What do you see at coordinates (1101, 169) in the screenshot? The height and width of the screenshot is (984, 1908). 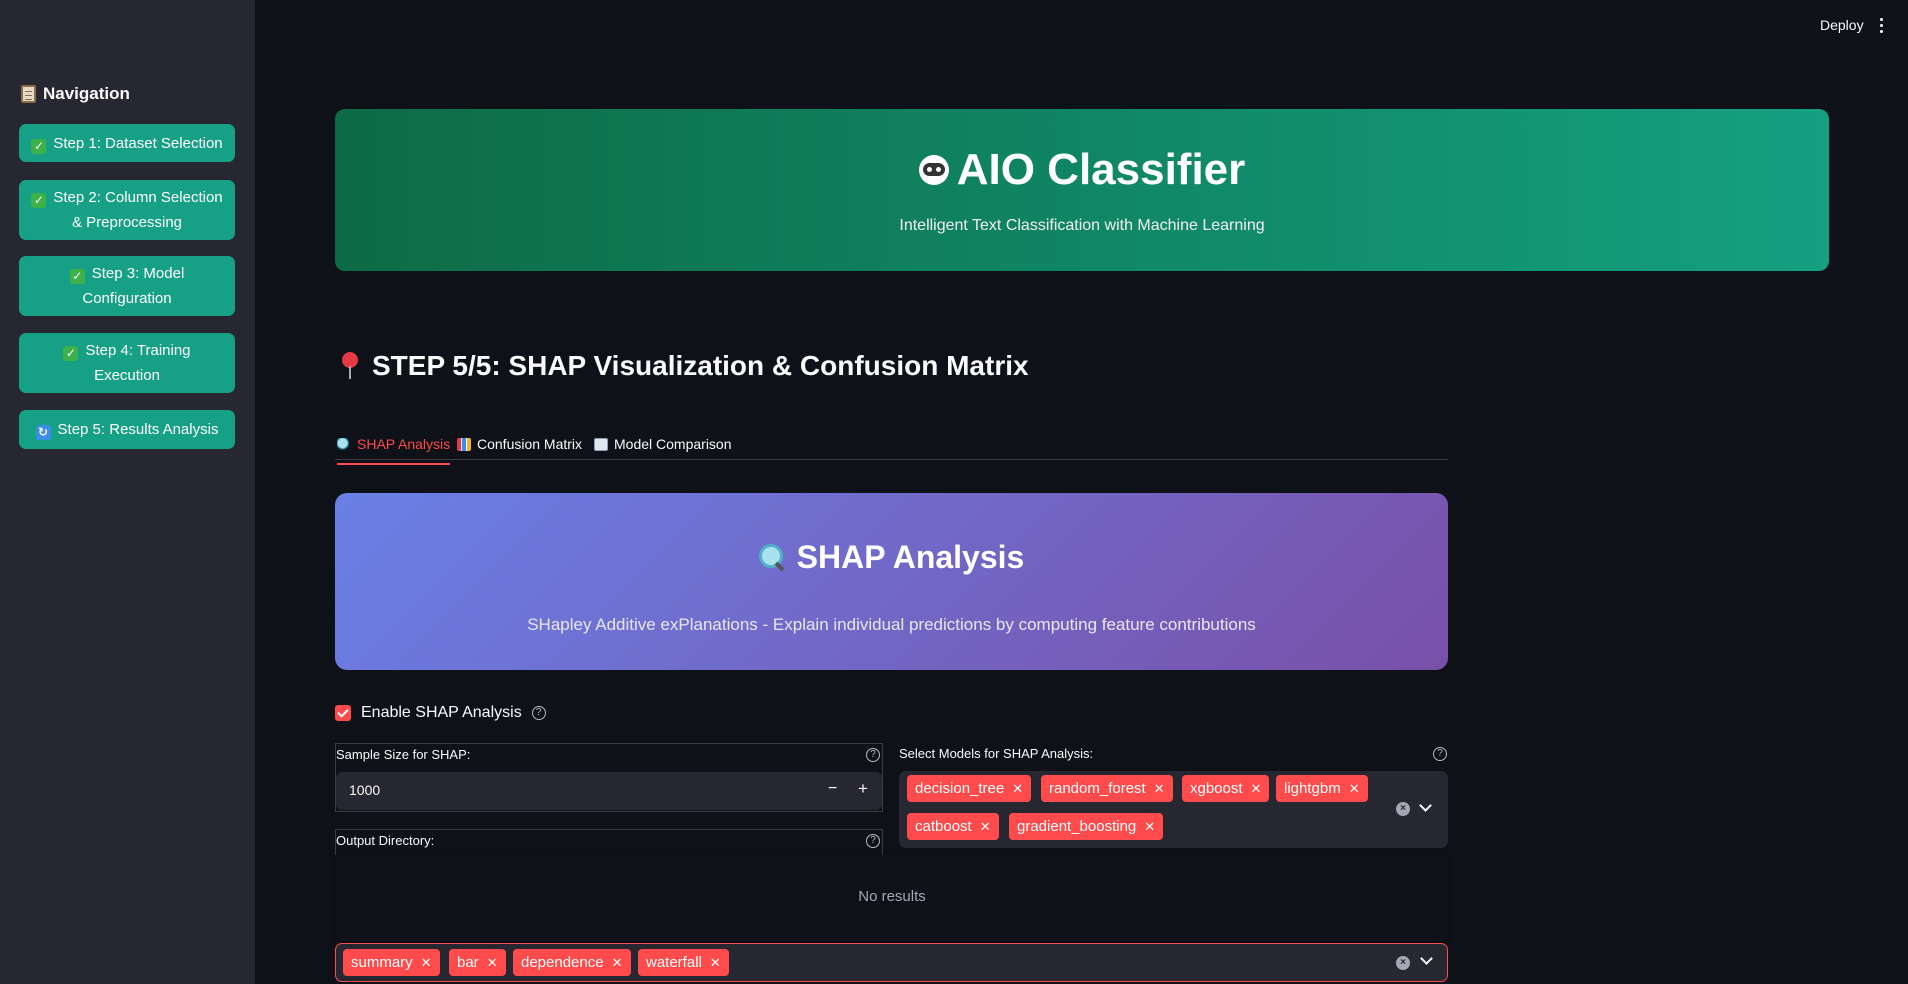 I see `hero-title-text: AIO Classifier` at bounding box center [1101, 169].